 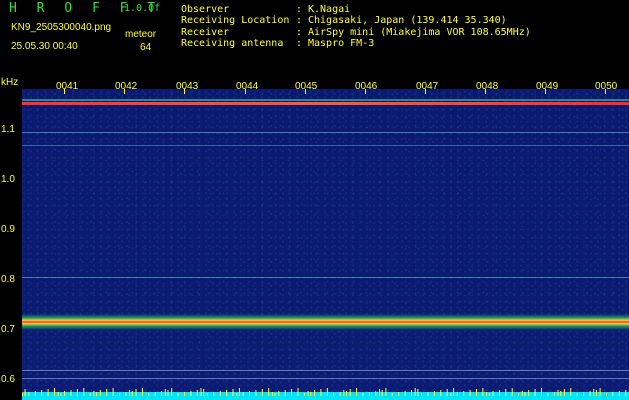 I want to click on gain-value: 64, so click(x=146, y=47).